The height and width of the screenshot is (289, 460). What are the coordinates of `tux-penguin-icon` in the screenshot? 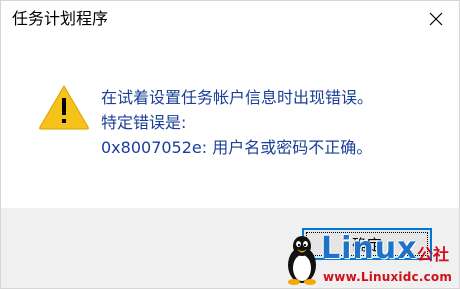 It's located at (302, 260).